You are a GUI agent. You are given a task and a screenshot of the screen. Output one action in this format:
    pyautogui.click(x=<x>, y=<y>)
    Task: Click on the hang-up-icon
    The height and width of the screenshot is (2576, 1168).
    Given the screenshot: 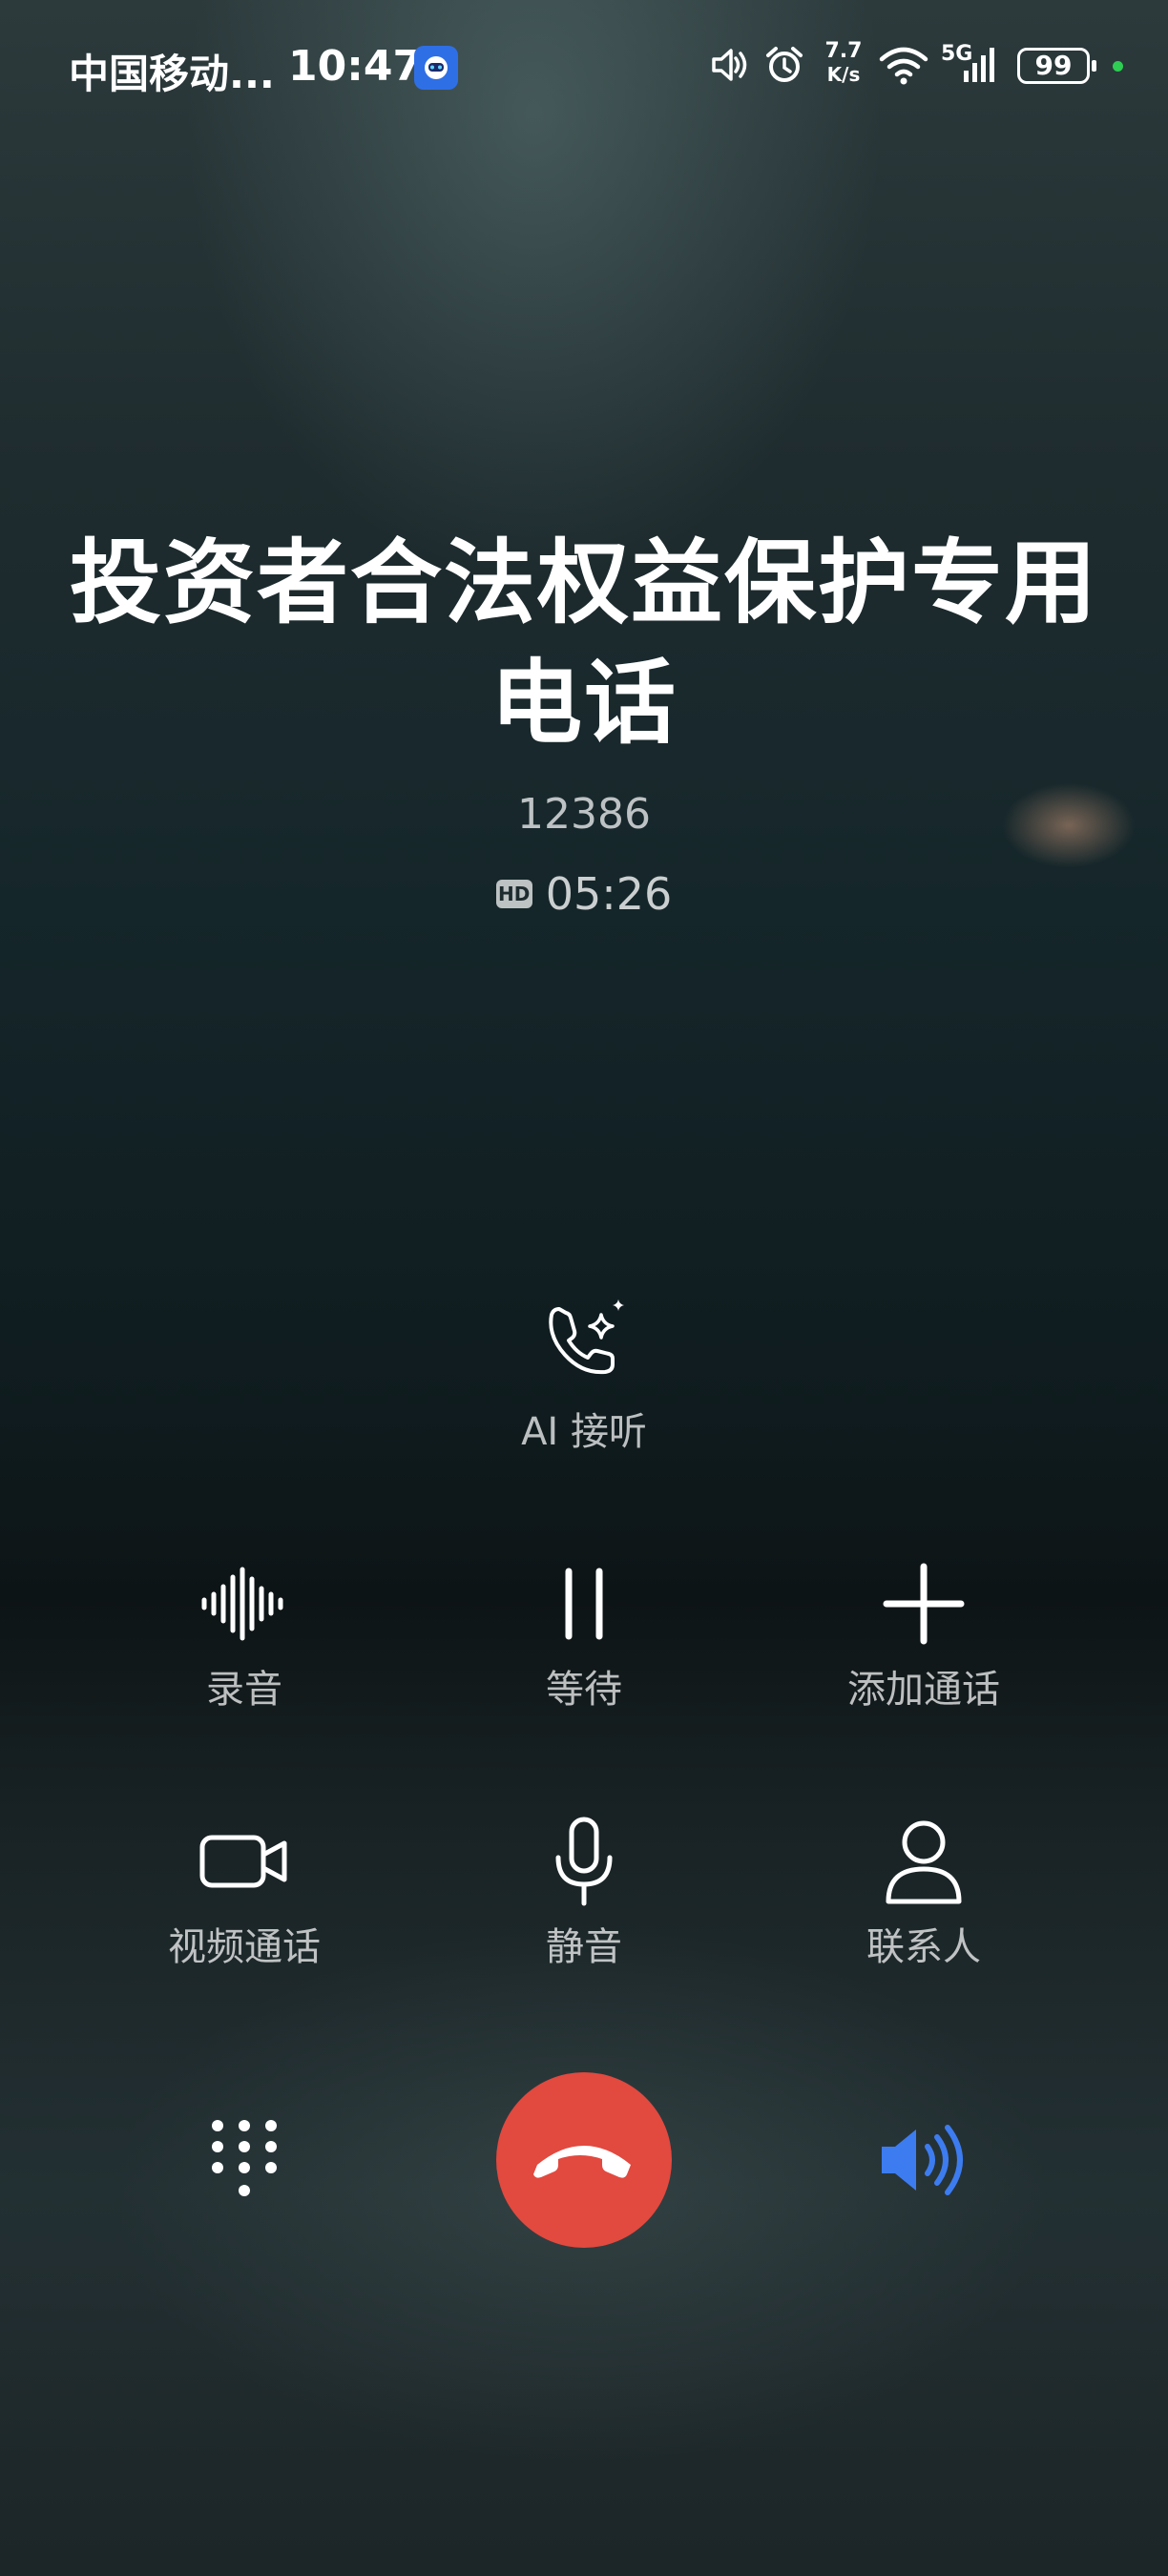 What is the action you would take?
    pyautogui.click(x=582, y=2162)
    